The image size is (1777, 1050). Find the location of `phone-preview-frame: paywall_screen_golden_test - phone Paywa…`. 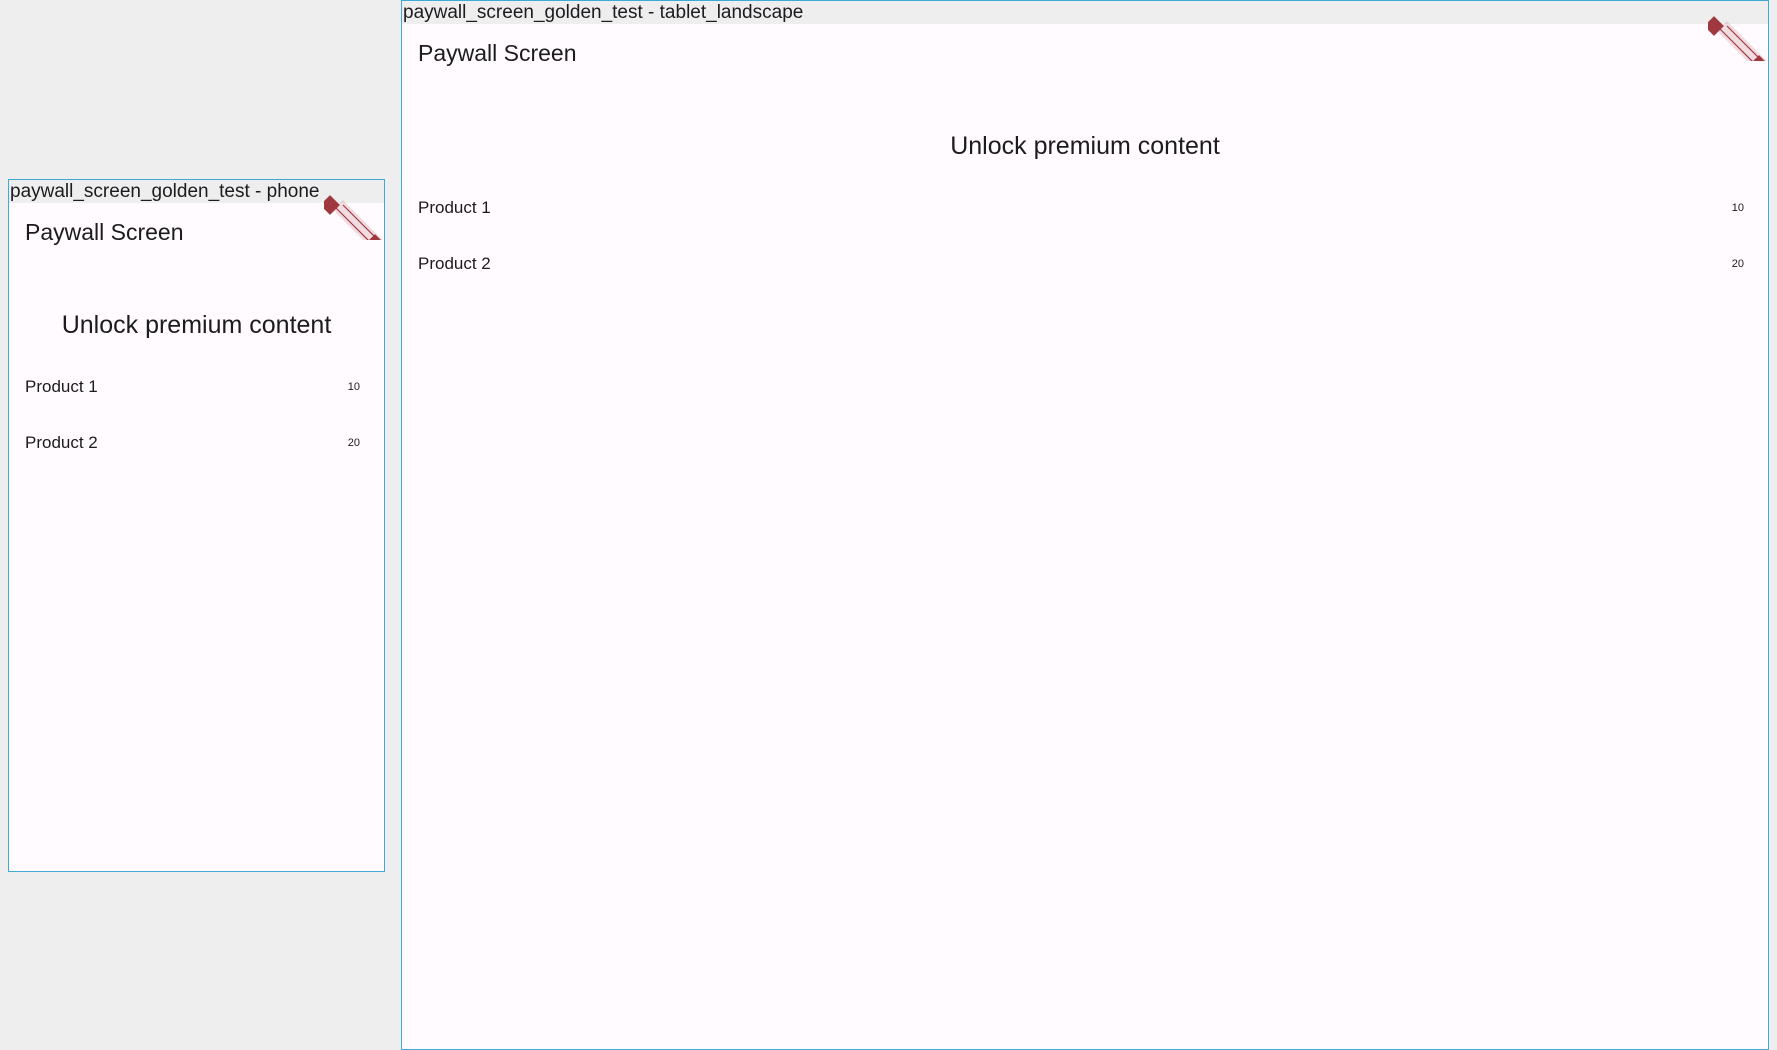

phone-preview-frame: paywall_screen_golden_test - phone Paywa… is located at coordinates (196, 525).